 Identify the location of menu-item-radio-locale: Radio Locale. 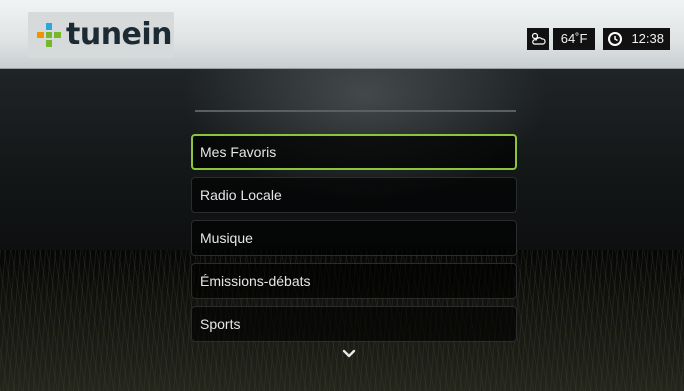
(354, 195).